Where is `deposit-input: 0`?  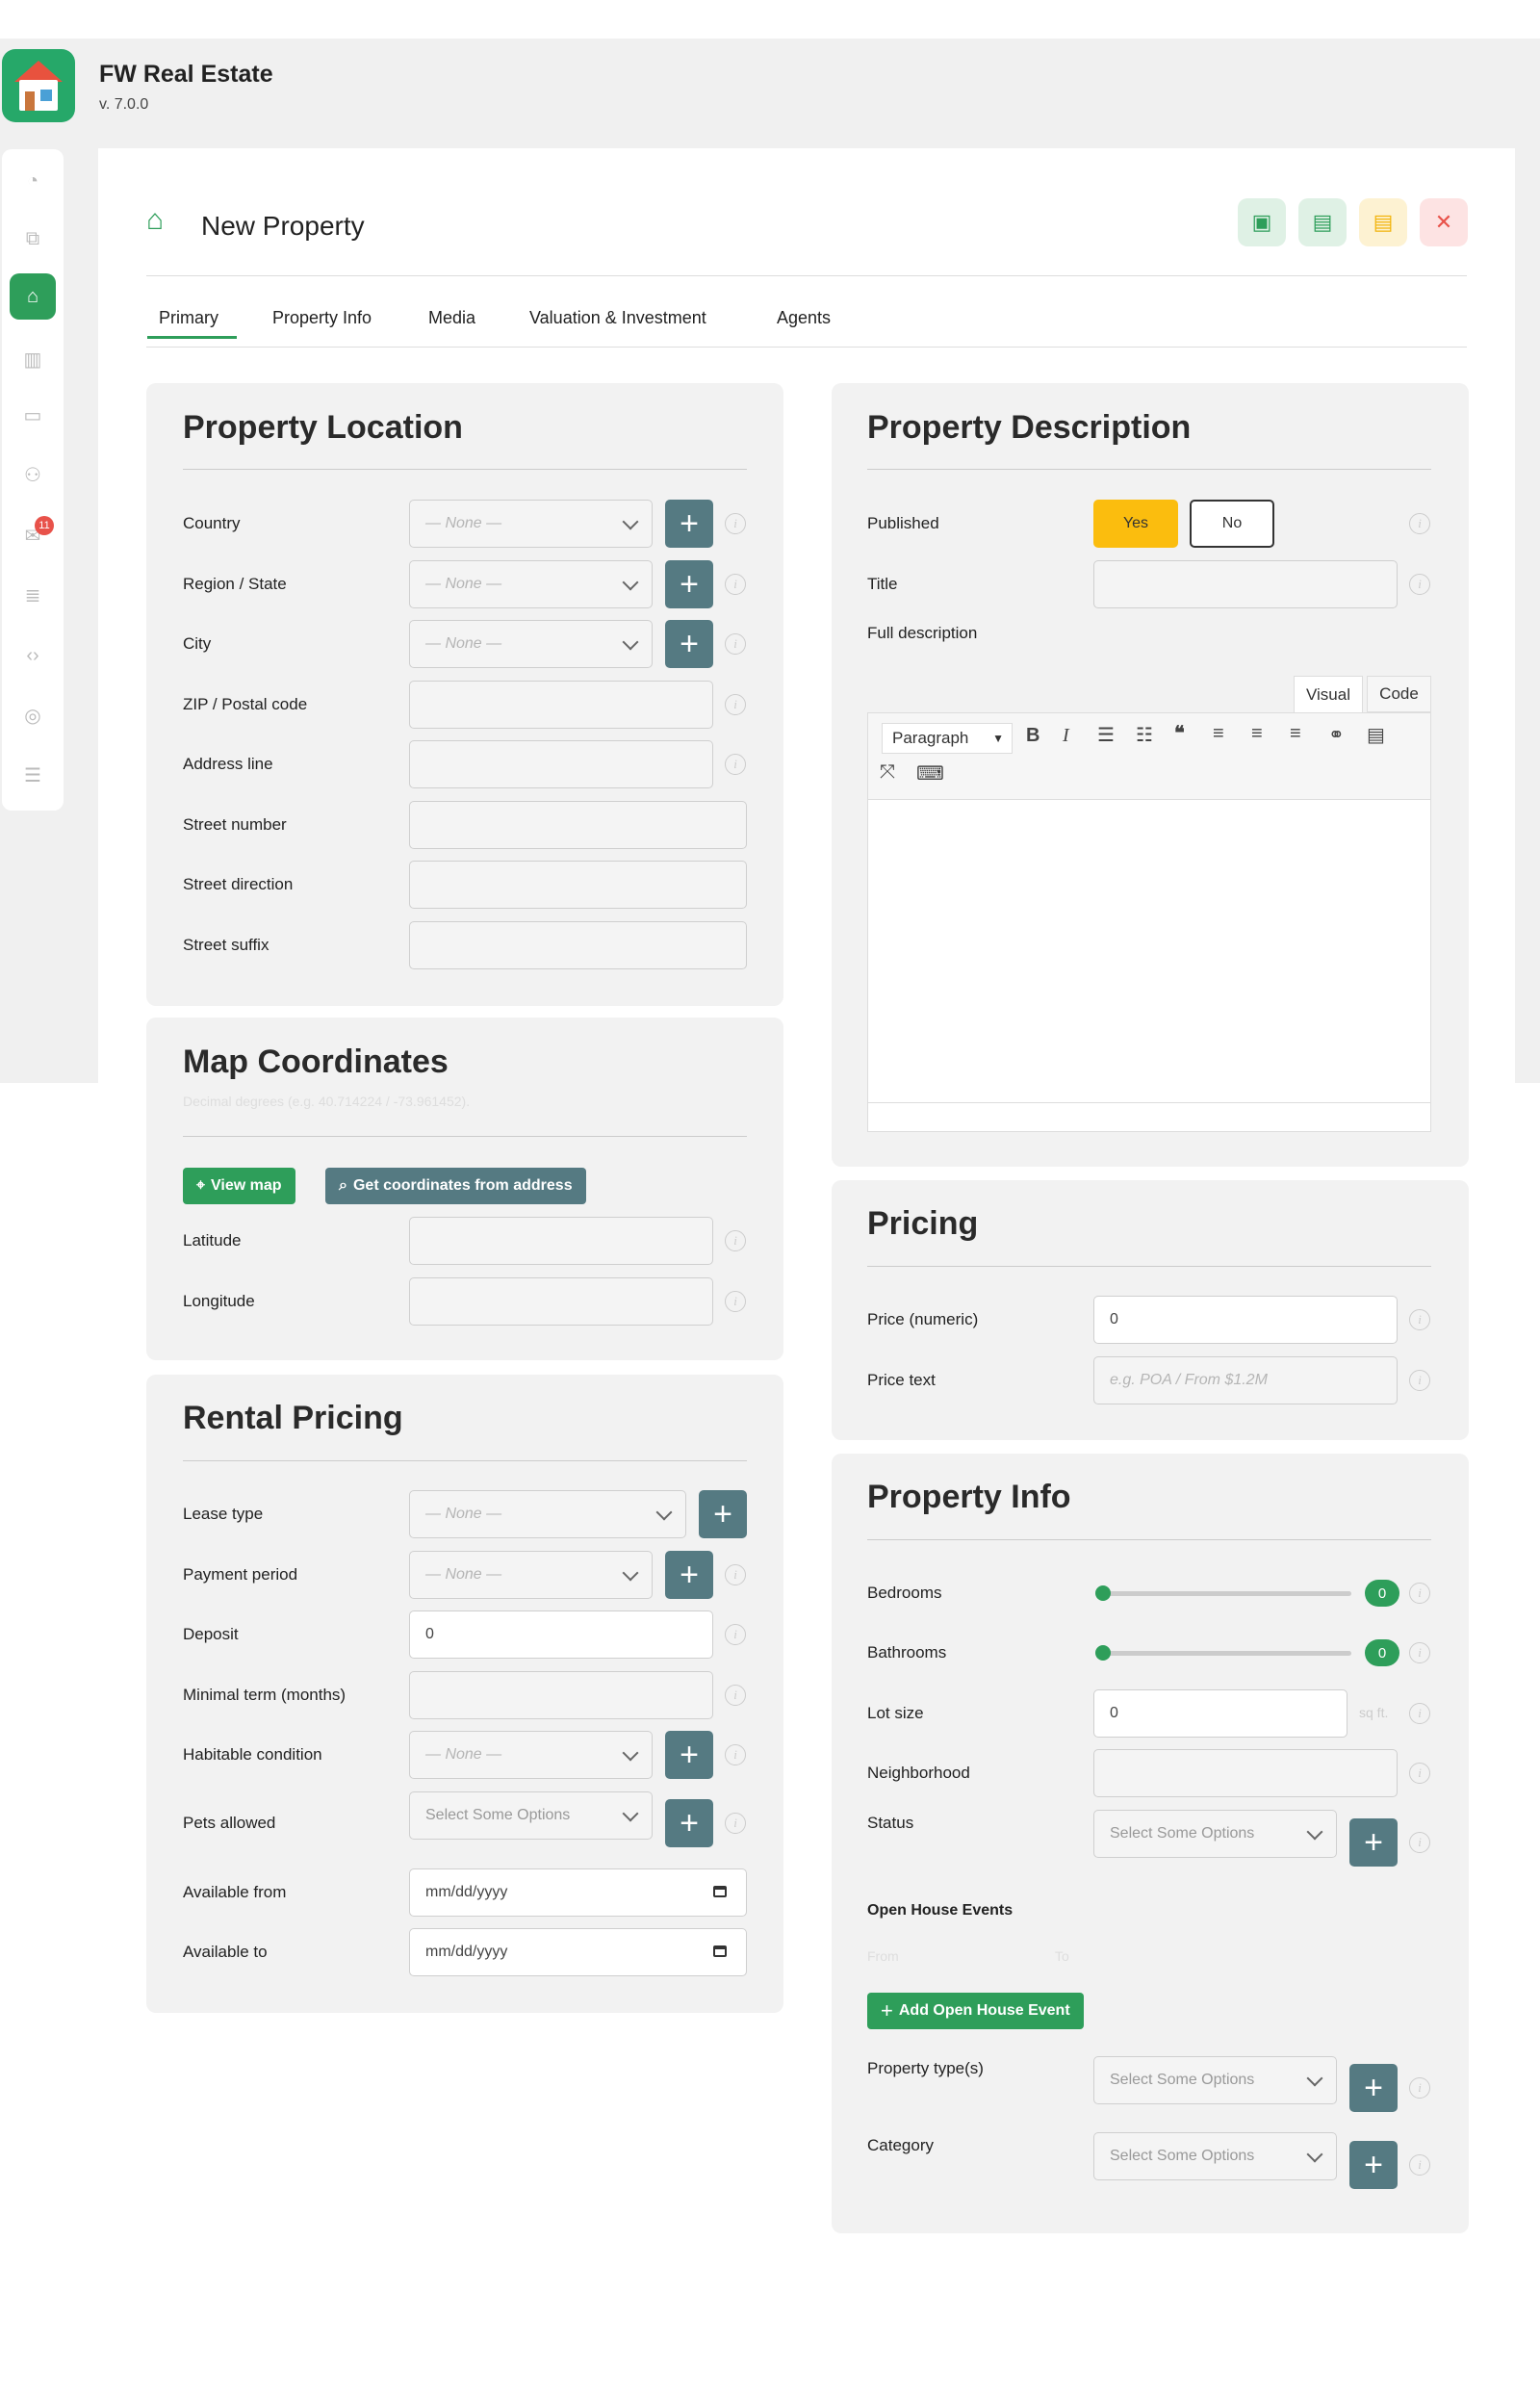 deposit-input: 0 is located at coordinates (561, 1634).